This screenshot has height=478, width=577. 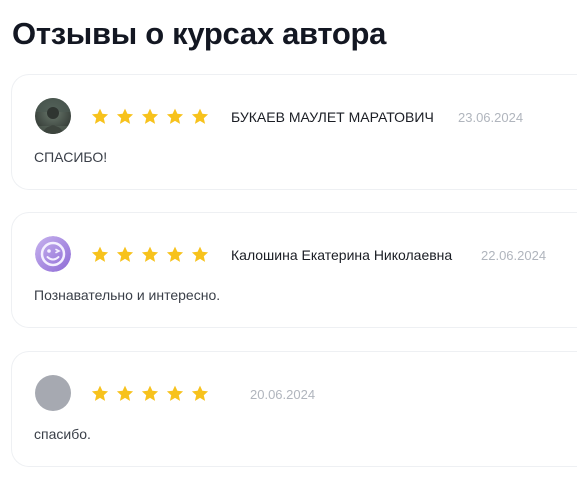 I want to click on review-author: Калошина Екатерина Николаевна, so click(x=342, y=255).